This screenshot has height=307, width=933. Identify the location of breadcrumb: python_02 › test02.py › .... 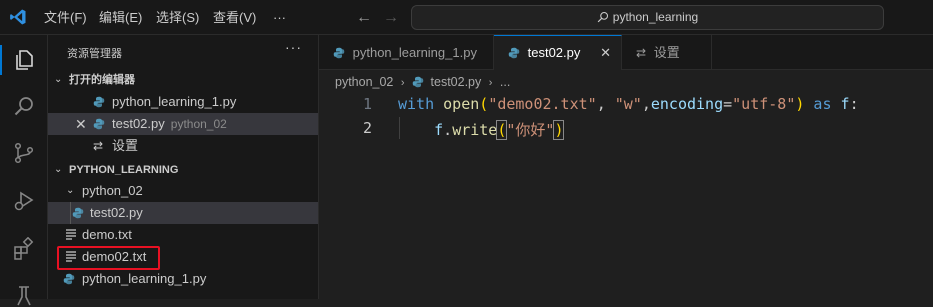
(422, 82).